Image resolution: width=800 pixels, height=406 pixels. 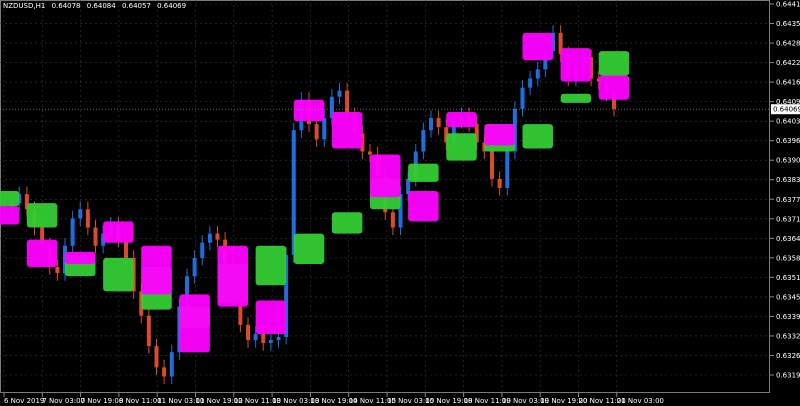 What do you see at coordinates (788, 83) in the screenshot?
I see `y-tick-label: 0.64160` at bounding box center [788, 83].